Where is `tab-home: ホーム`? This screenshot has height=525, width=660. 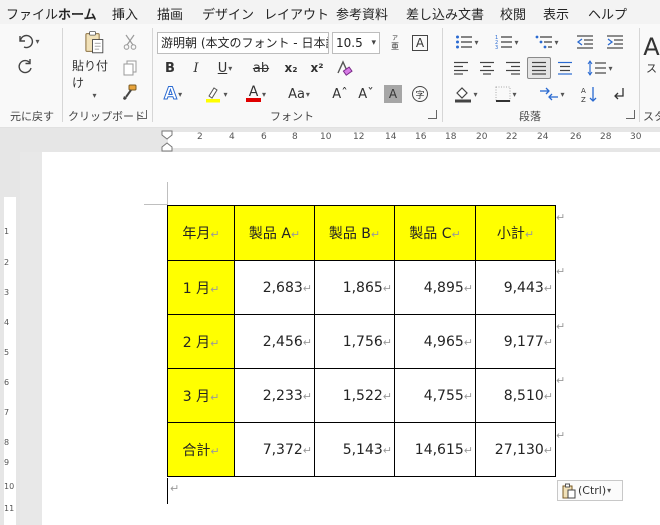 tab-home: ホーム is located at coordinates (77, 16).